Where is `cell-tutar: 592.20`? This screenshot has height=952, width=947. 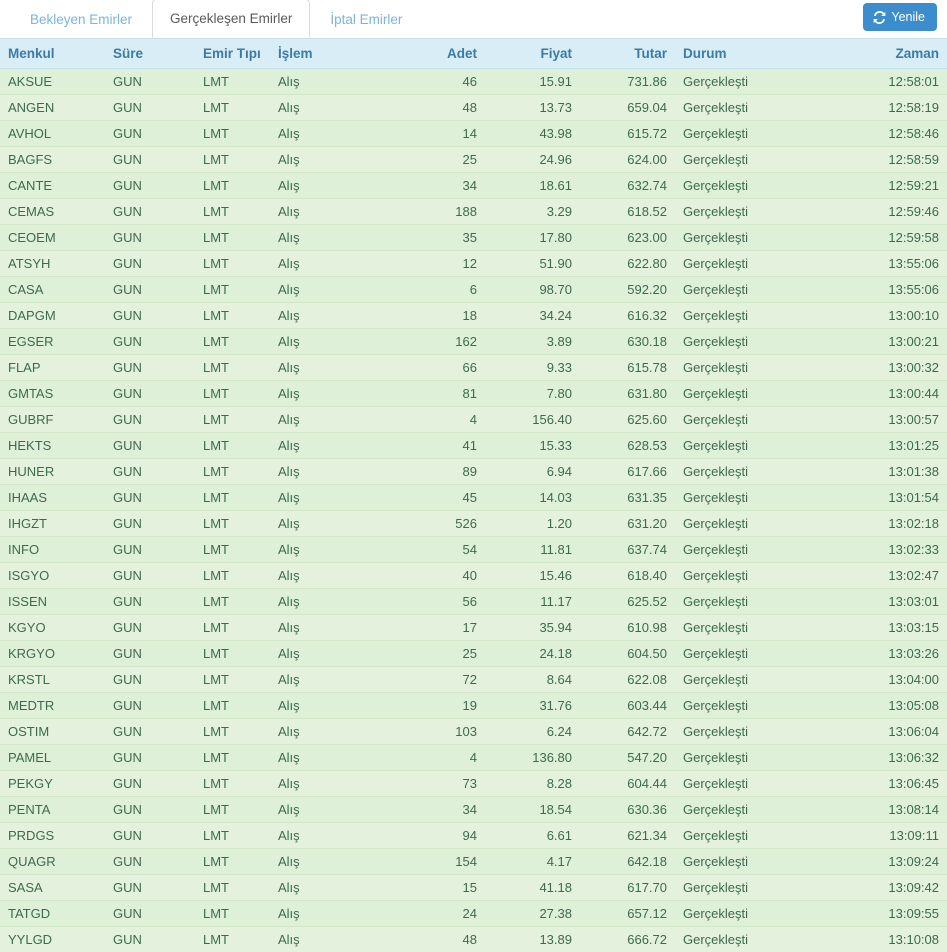
cell-tutar: 592.20 is located at coordinates (627, 290).